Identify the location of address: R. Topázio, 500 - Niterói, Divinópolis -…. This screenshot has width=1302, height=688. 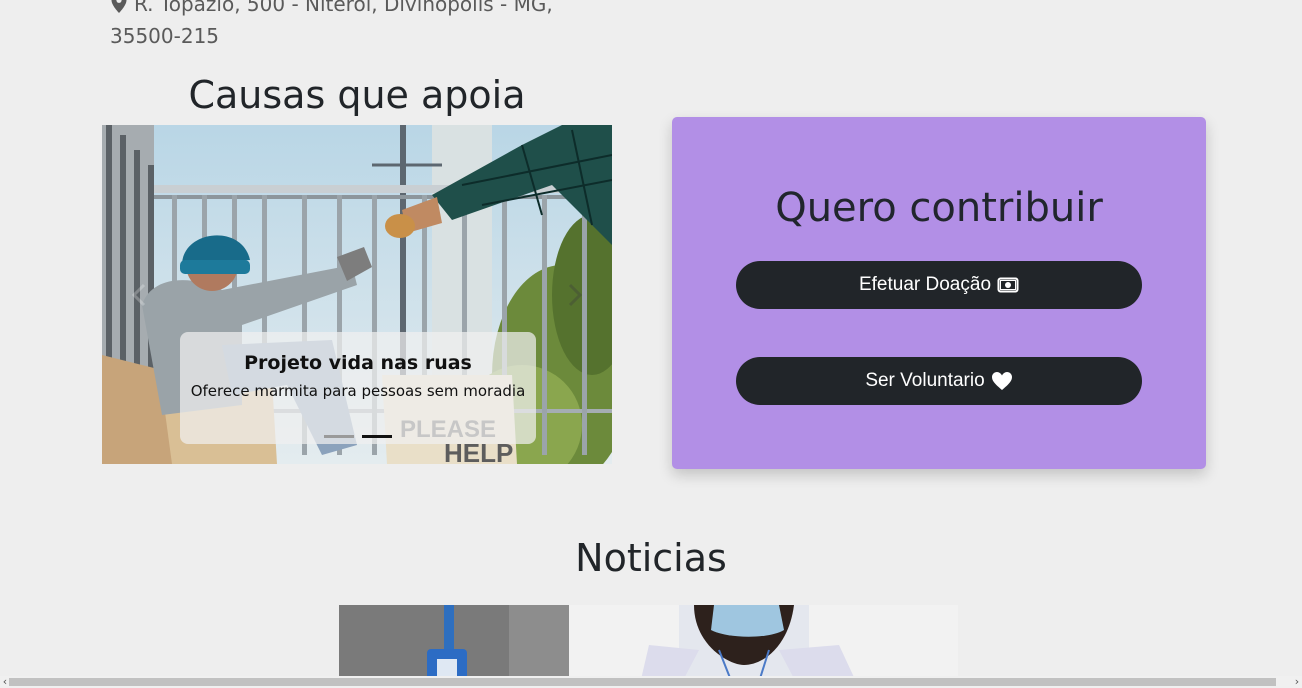
(340, 26).